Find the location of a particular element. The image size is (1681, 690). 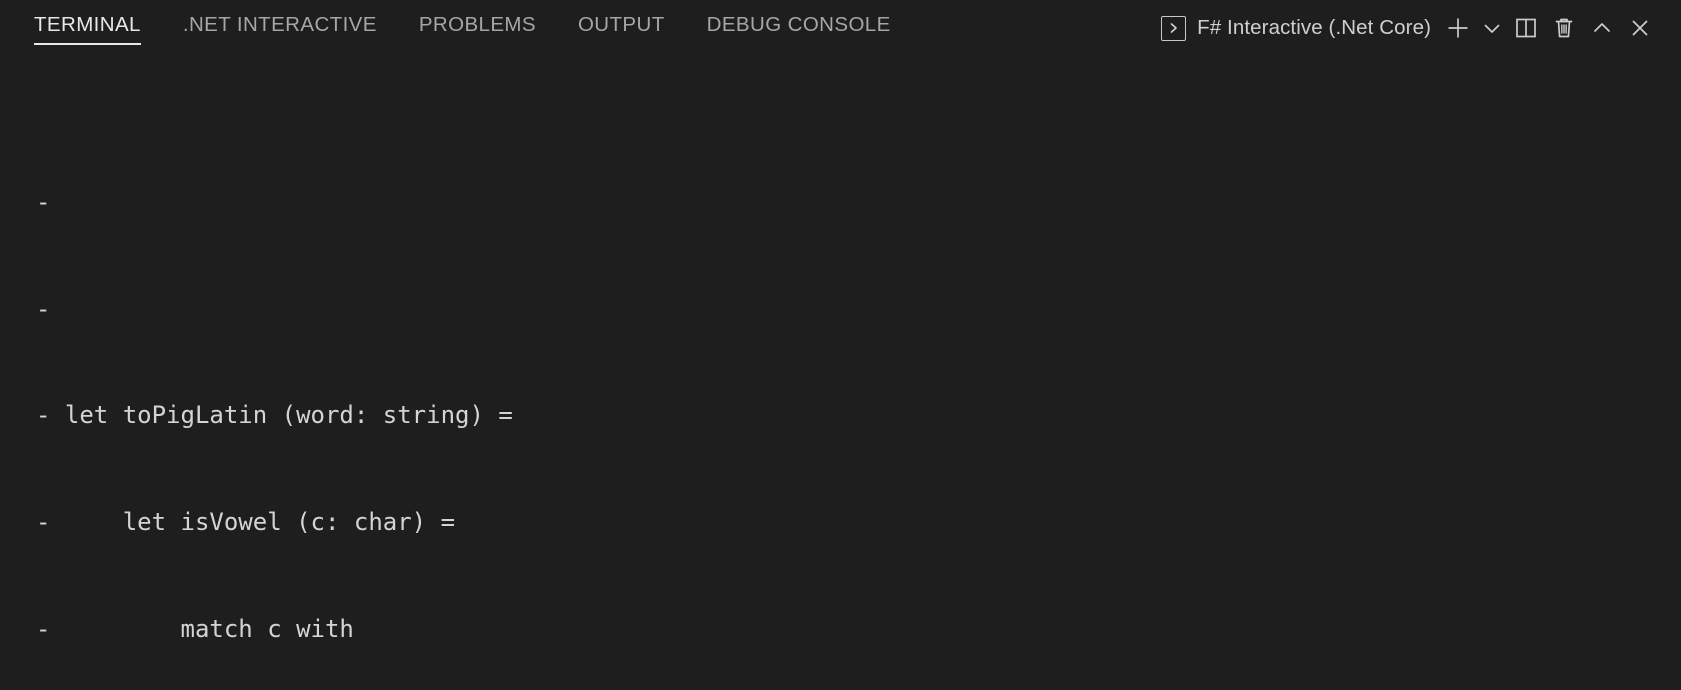

split-terminal-button is located at coordinates (1526, 28).